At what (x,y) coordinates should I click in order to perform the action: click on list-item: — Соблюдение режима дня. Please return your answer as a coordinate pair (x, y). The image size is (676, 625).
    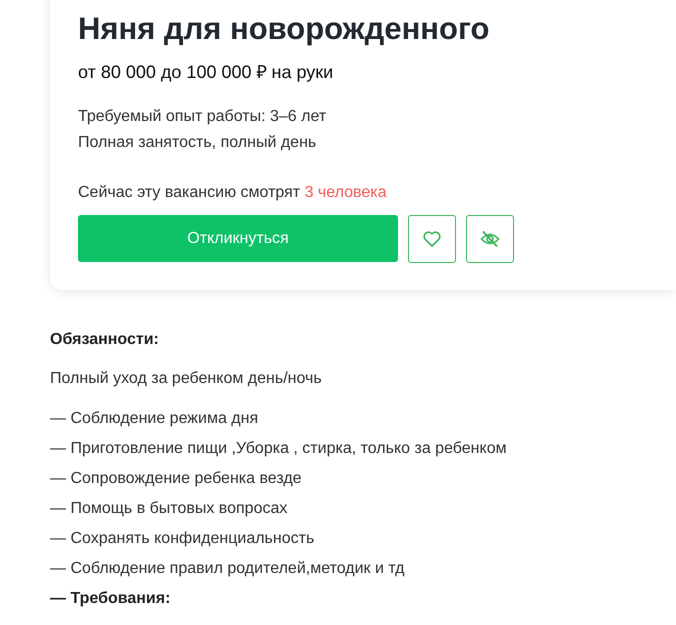
    Looking at the image, I should click on (155, 419).